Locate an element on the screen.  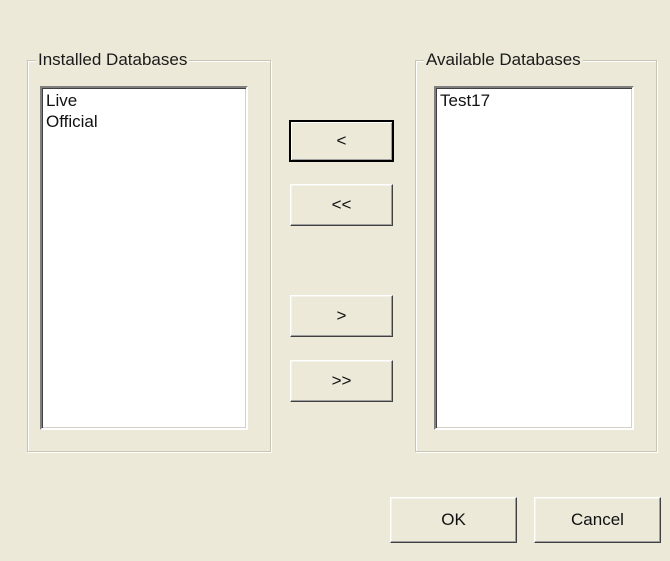
move-all-to-available-button: >> is located at coordinates (341, 381).